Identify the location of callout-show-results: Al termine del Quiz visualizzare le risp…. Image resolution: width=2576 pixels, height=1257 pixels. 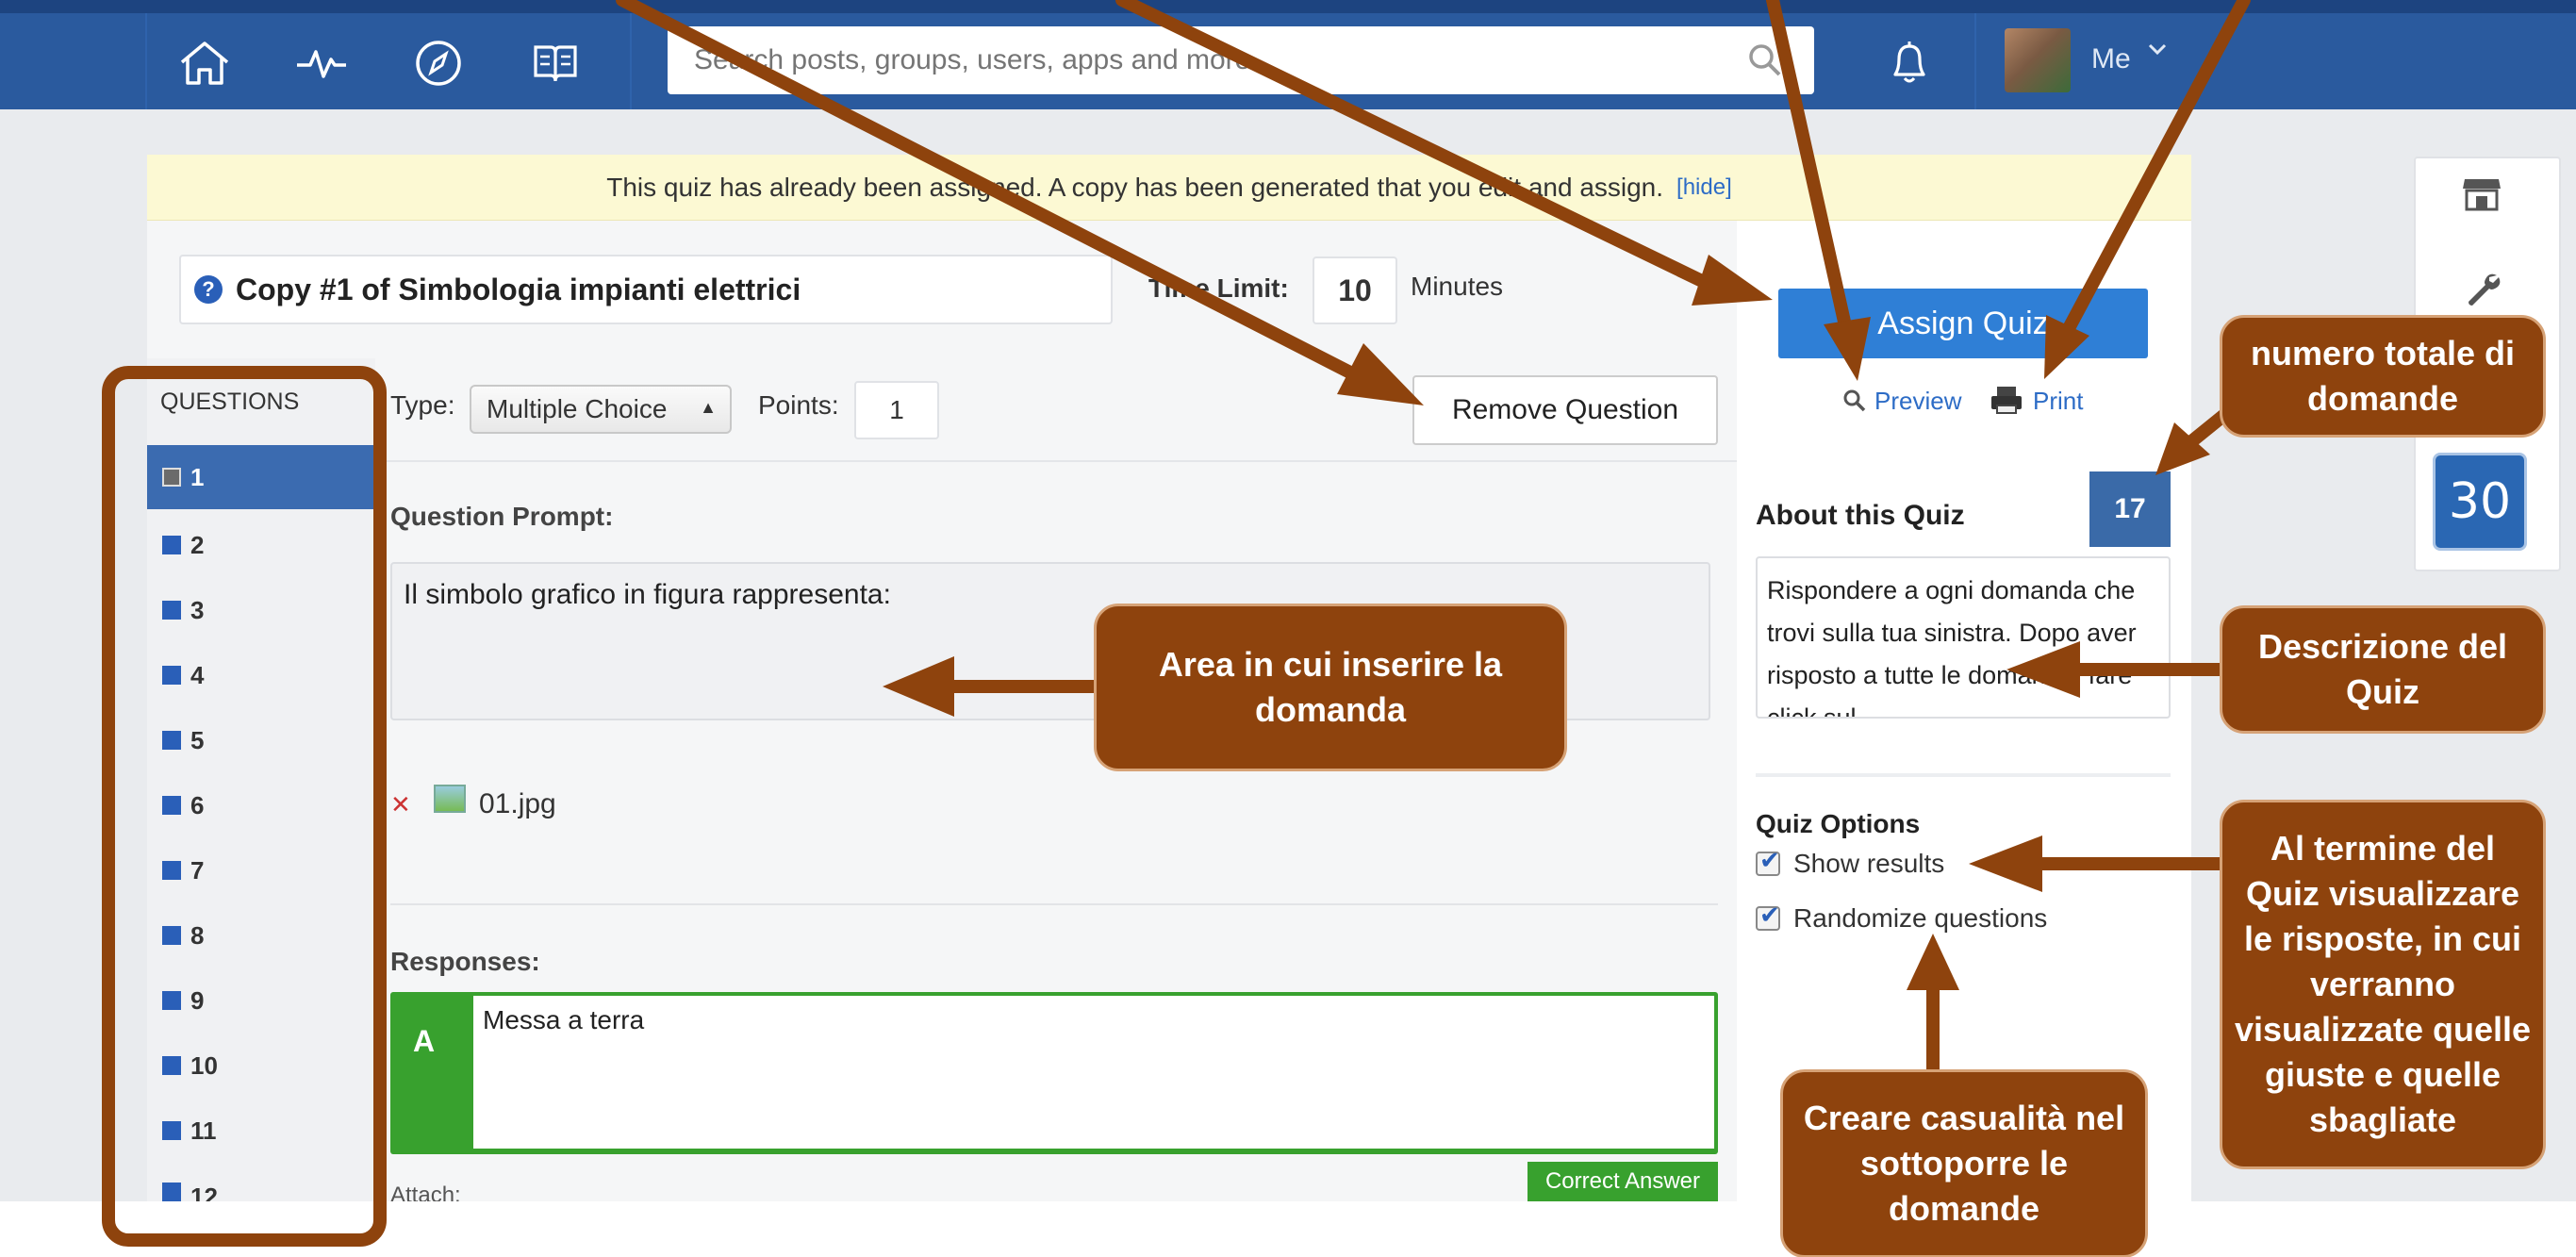
(2383, 984).